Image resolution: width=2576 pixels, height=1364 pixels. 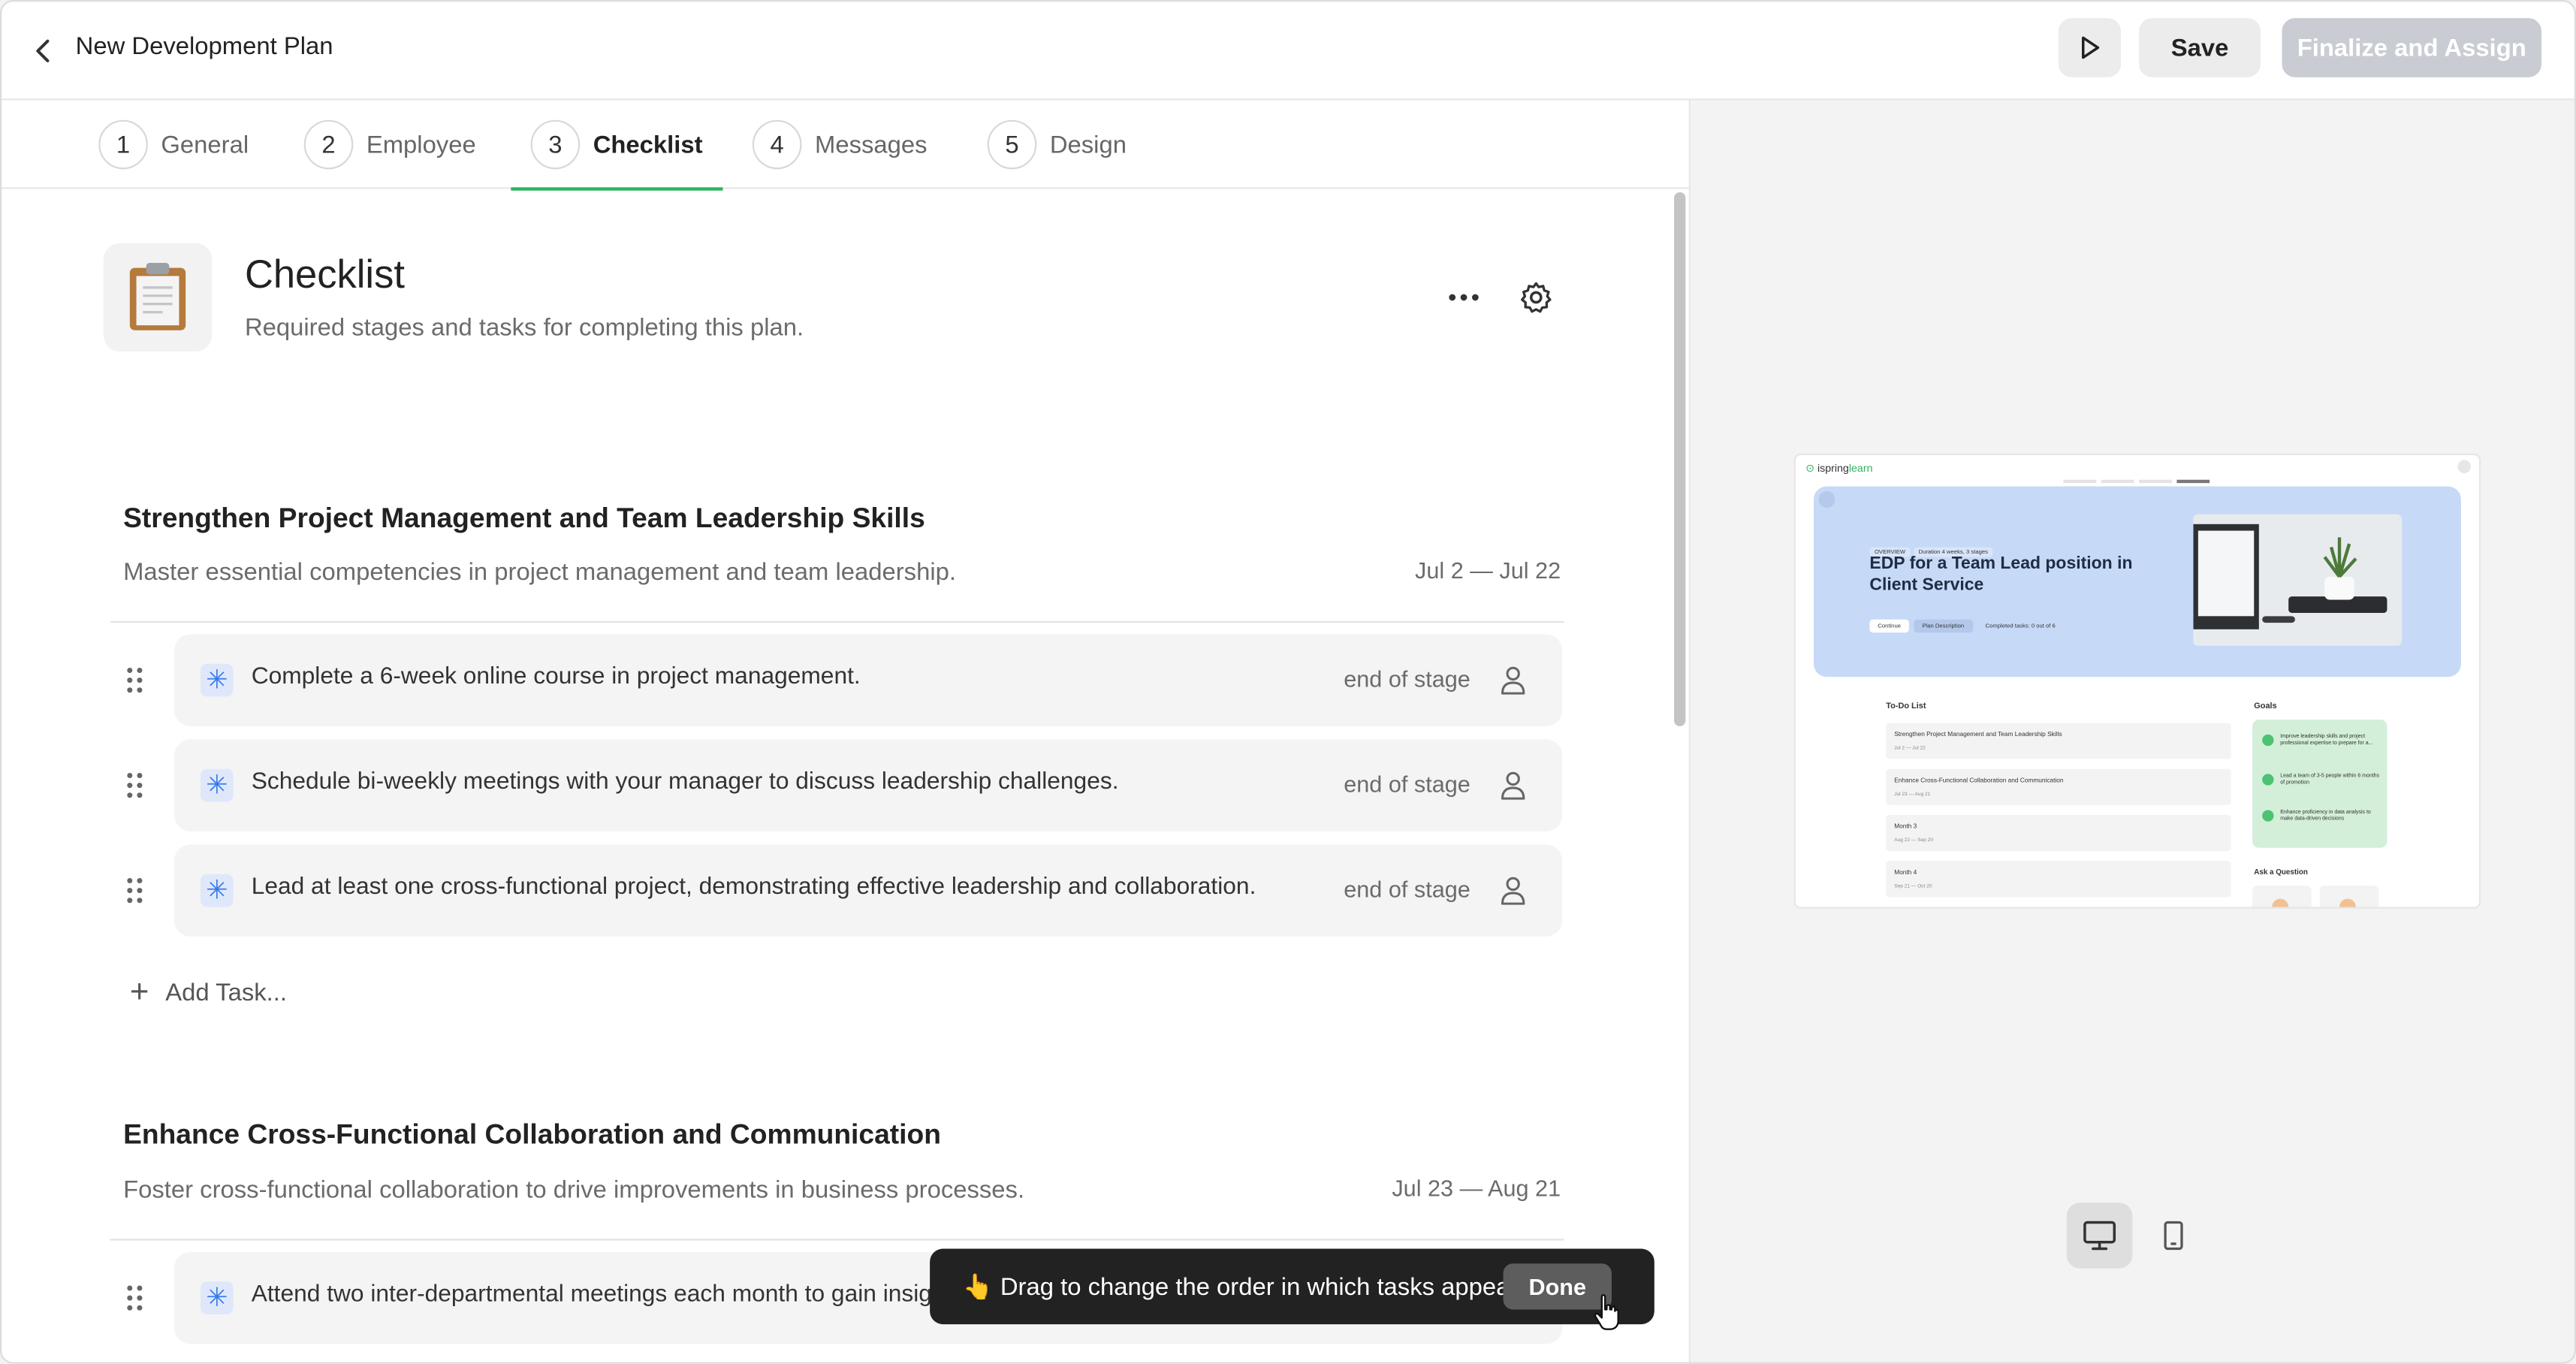 I want to click on finalize-and-assign-button: Finalize and Assign, so click(x=2412, y=47).